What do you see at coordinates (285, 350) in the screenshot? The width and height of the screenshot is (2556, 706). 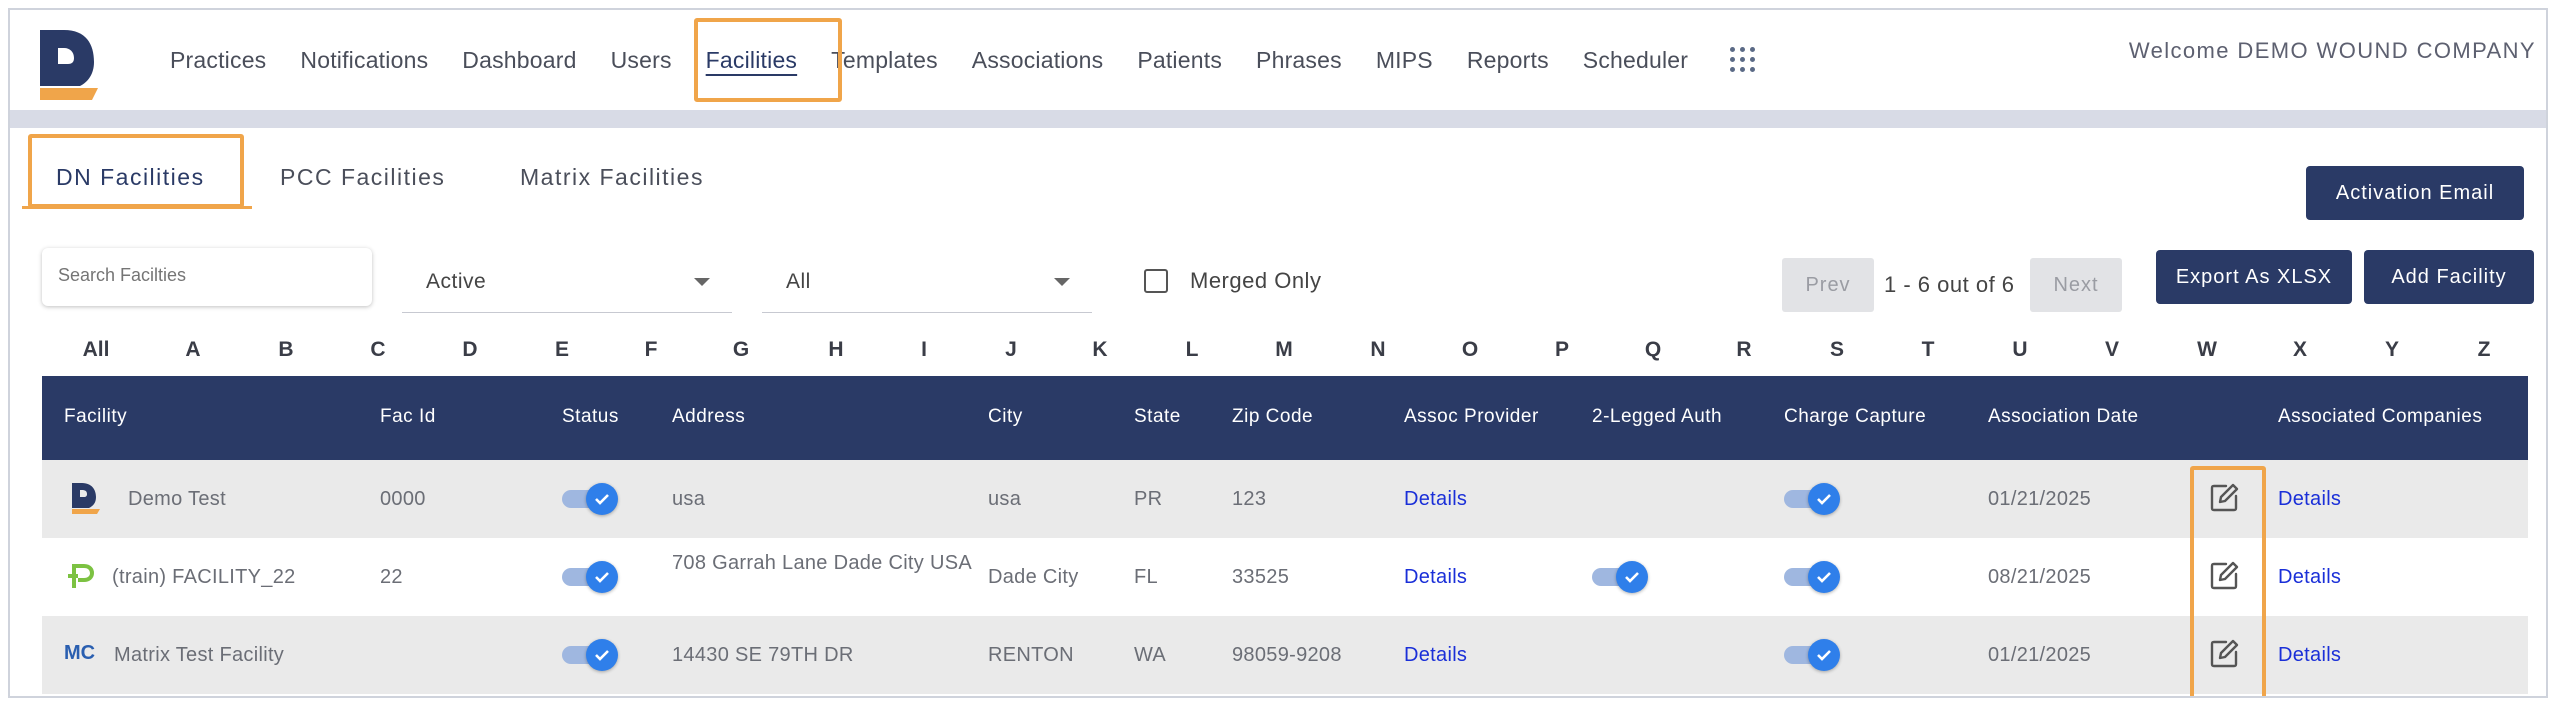 I see `letter-filter: B` at bounding box center [285, 350].